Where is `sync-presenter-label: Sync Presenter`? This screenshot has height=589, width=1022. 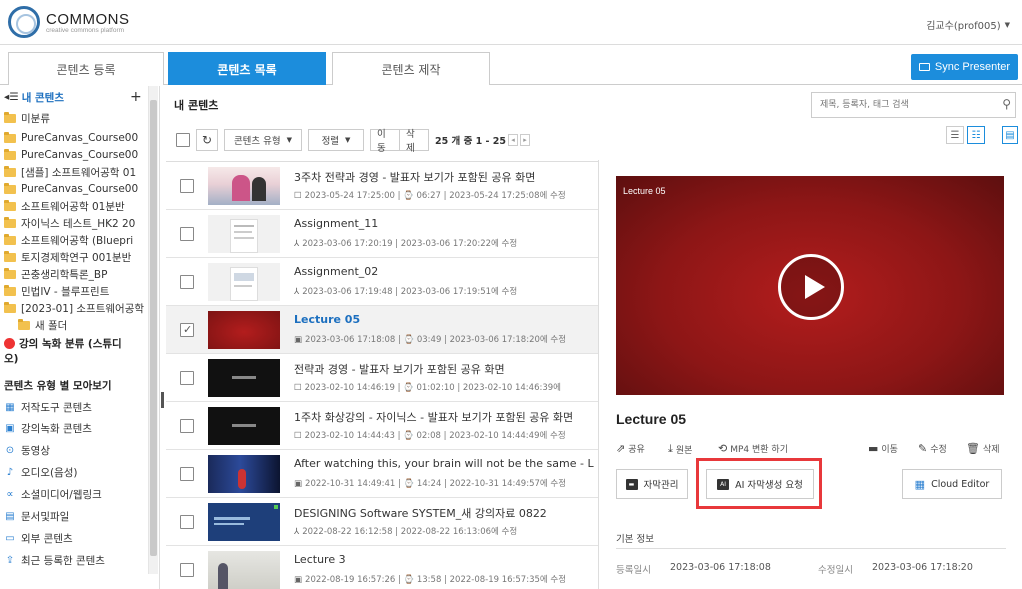
sync-presenter-label: Sync Presenter is located at coordinates (972, 67).